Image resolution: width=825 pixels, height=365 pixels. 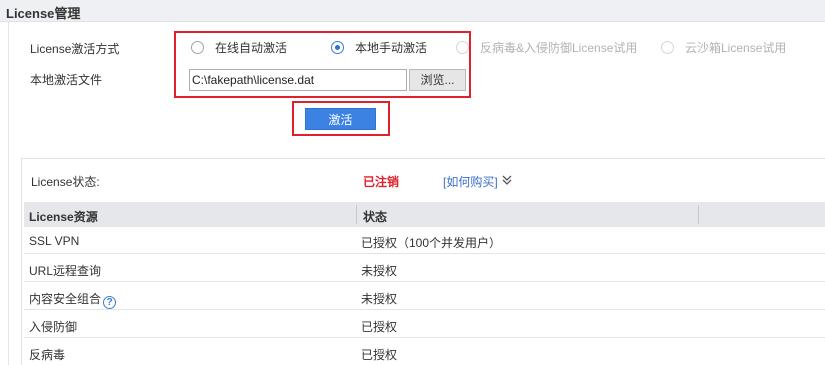 I want to click on resource-name: URL远程查询, so click(x=65, y=271).